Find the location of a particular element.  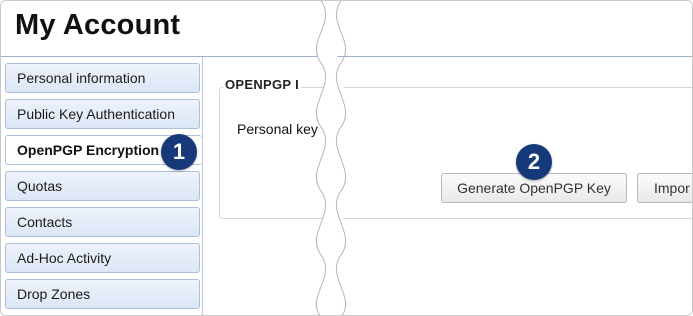

page-title: My Account is located at coordinates (98, 25).